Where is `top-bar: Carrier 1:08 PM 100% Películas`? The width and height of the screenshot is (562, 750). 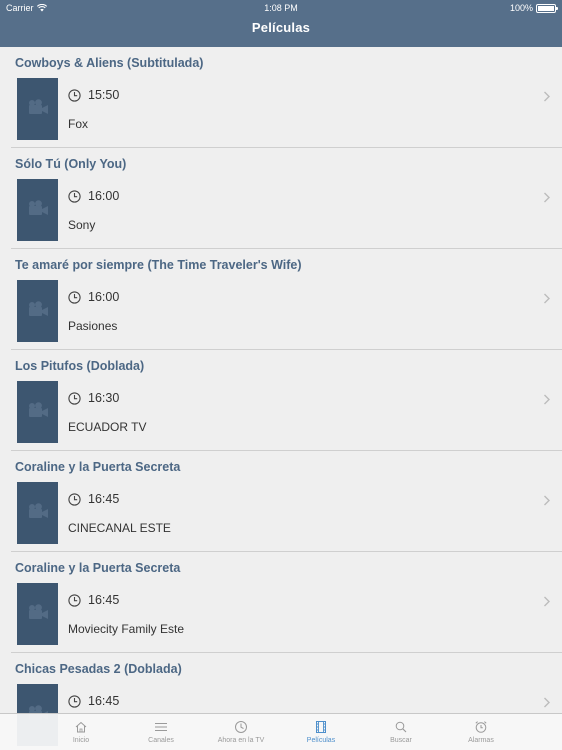
top-bar: Carrier 1:08 PM 100% Películas is located at coordinates (281, 23).